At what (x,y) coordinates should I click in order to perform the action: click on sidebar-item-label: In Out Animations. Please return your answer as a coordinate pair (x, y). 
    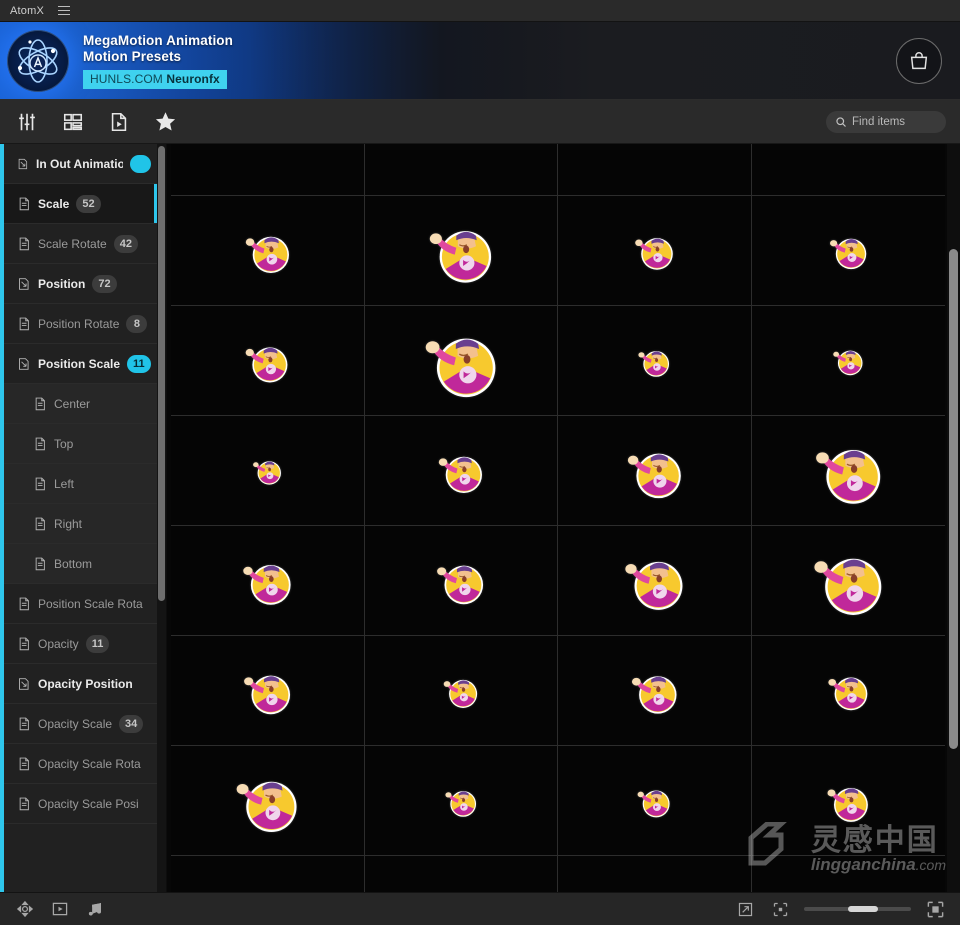
    Looking at the image, I should click on (79, 163).